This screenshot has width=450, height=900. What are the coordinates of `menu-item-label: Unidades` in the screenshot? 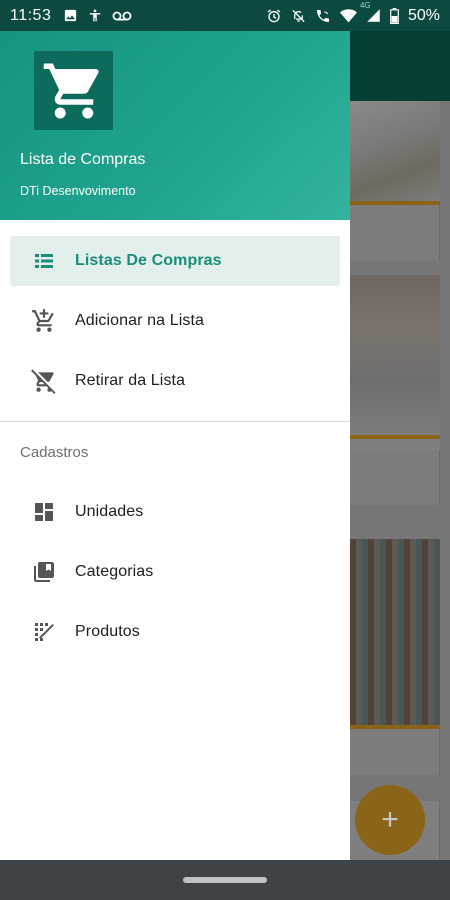 It's located at (109, 511).